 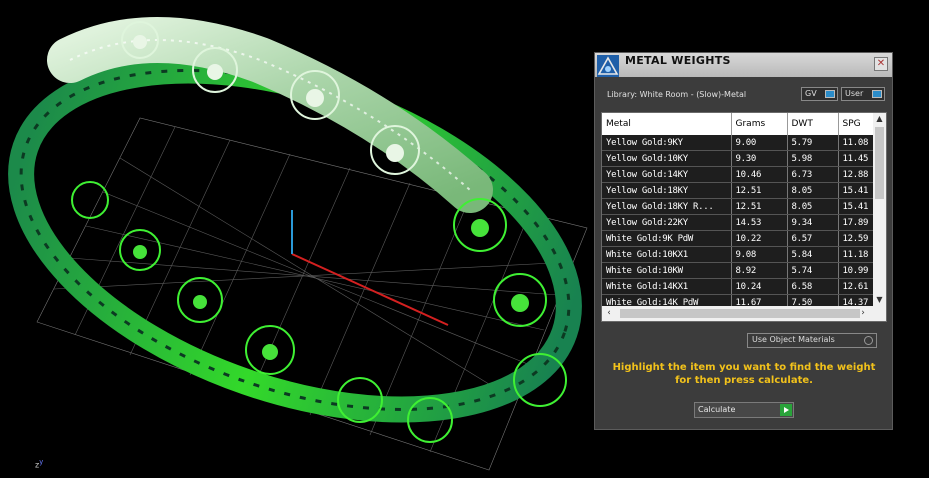 What do you see at coordinates (858, 174) in the screenshot?
I see `cell-spg: 12.88` at bounding box center [858, 174].